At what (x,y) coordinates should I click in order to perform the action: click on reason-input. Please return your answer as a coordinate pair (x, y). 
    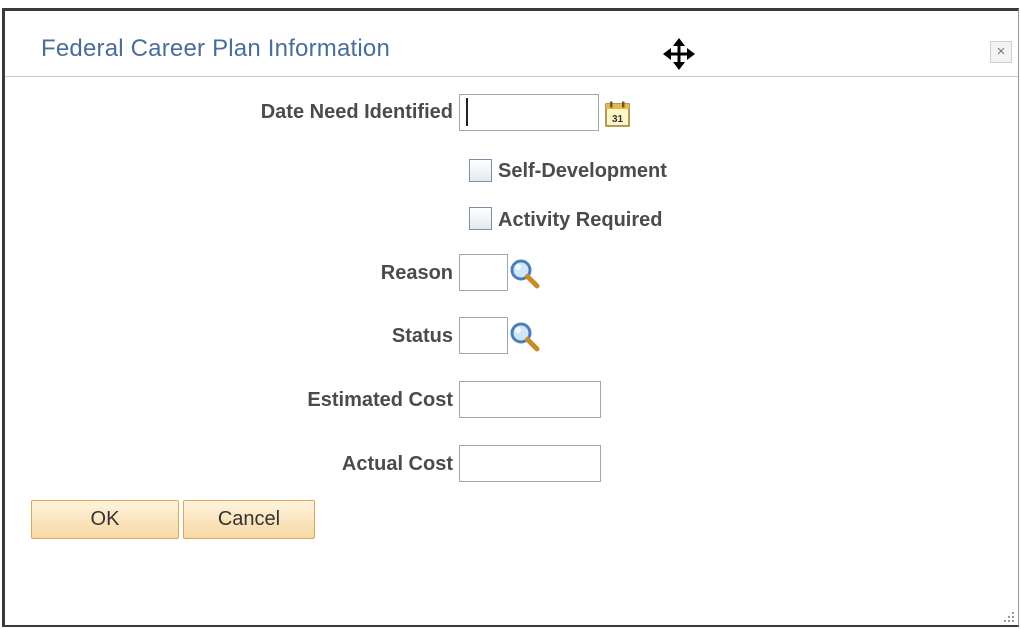
    Looking at the image, I should click on (483, 272).